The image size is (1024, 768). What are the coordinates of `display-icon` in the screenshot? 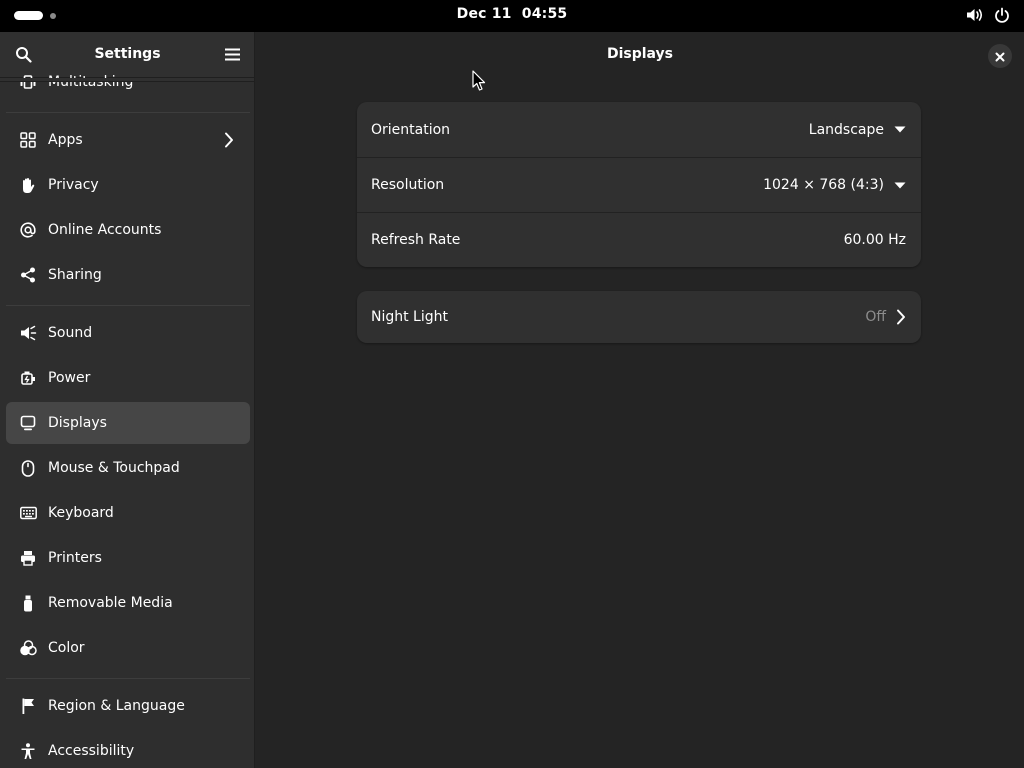 It's located at (28, 423).